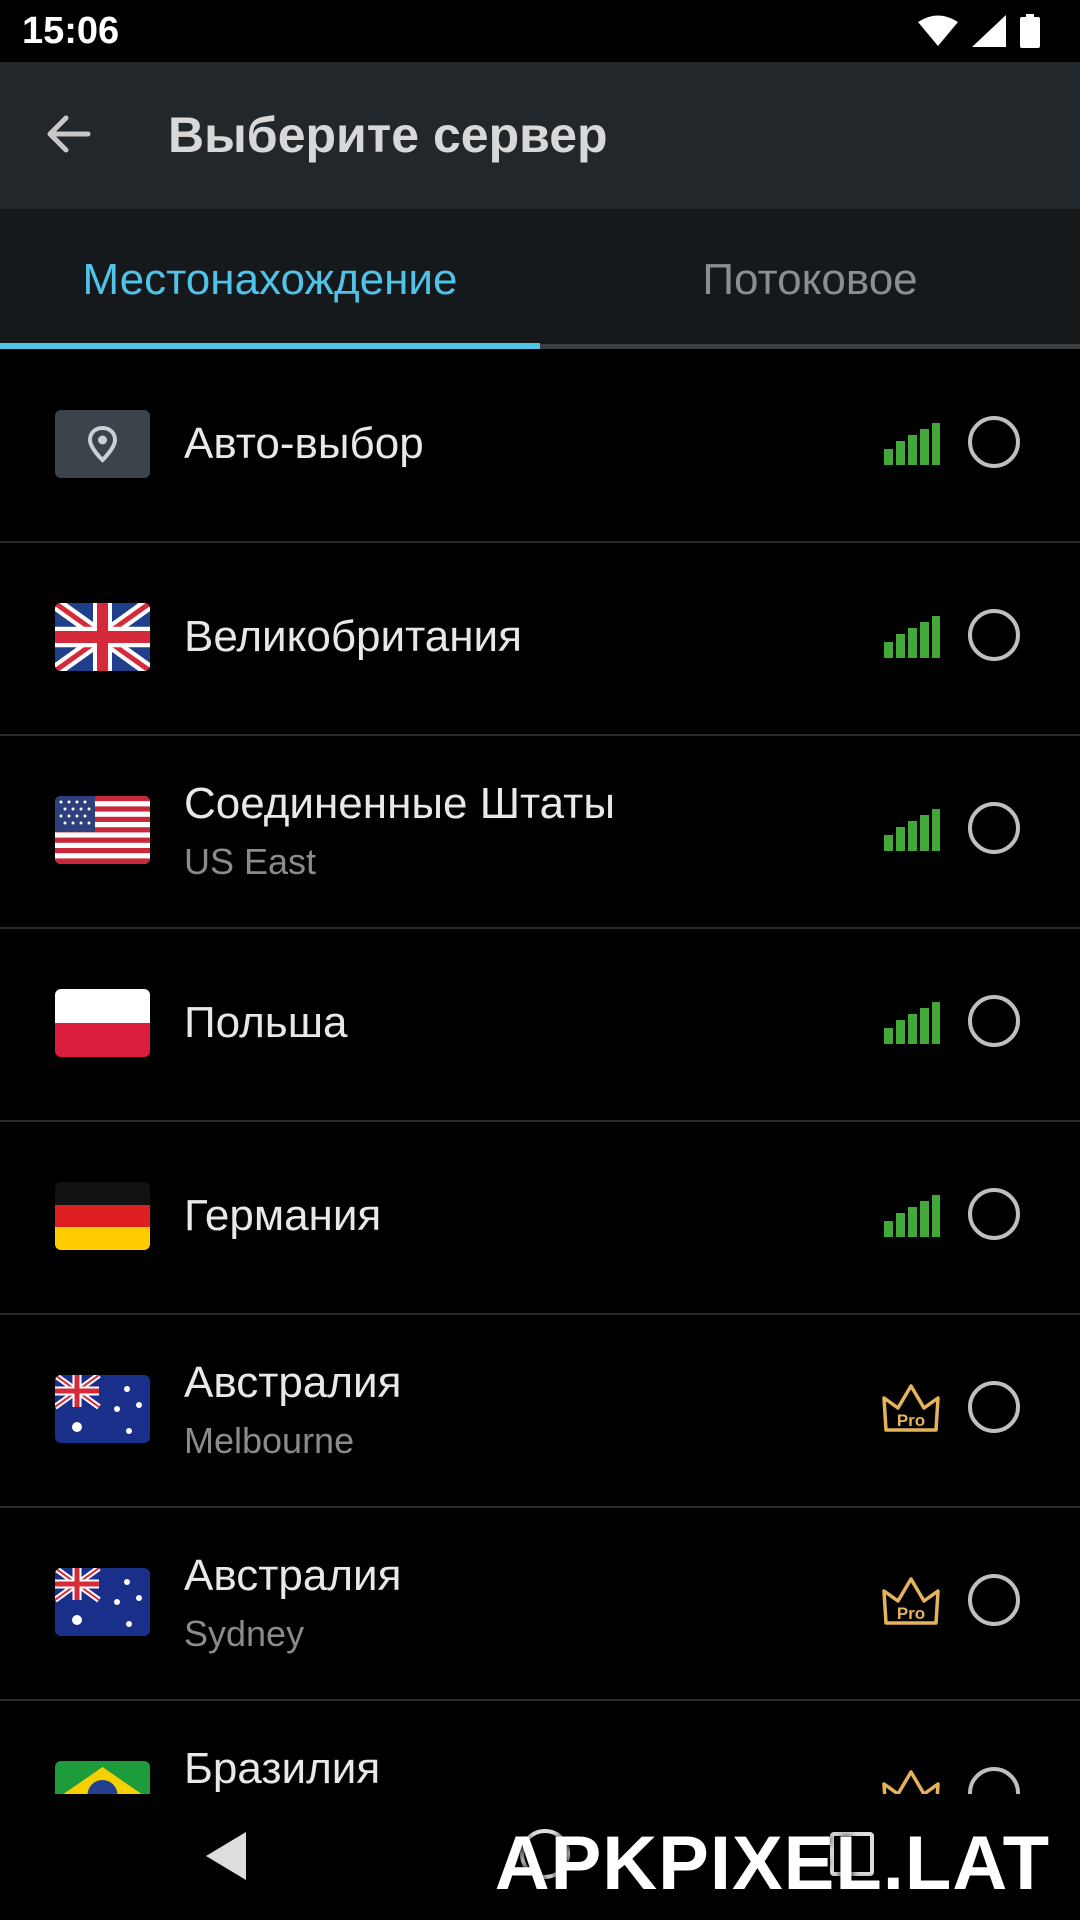  Describe the element at coordinates (540, 1747) in the screenshot. I see `server-row-brazil: Бразилия` at that location.